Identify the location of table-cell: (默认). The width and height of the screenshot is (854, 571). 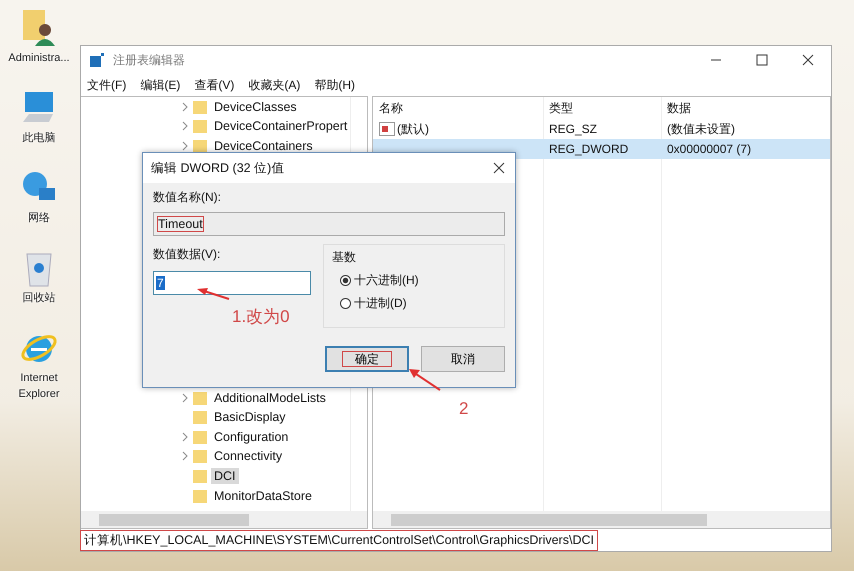
(413, 129).